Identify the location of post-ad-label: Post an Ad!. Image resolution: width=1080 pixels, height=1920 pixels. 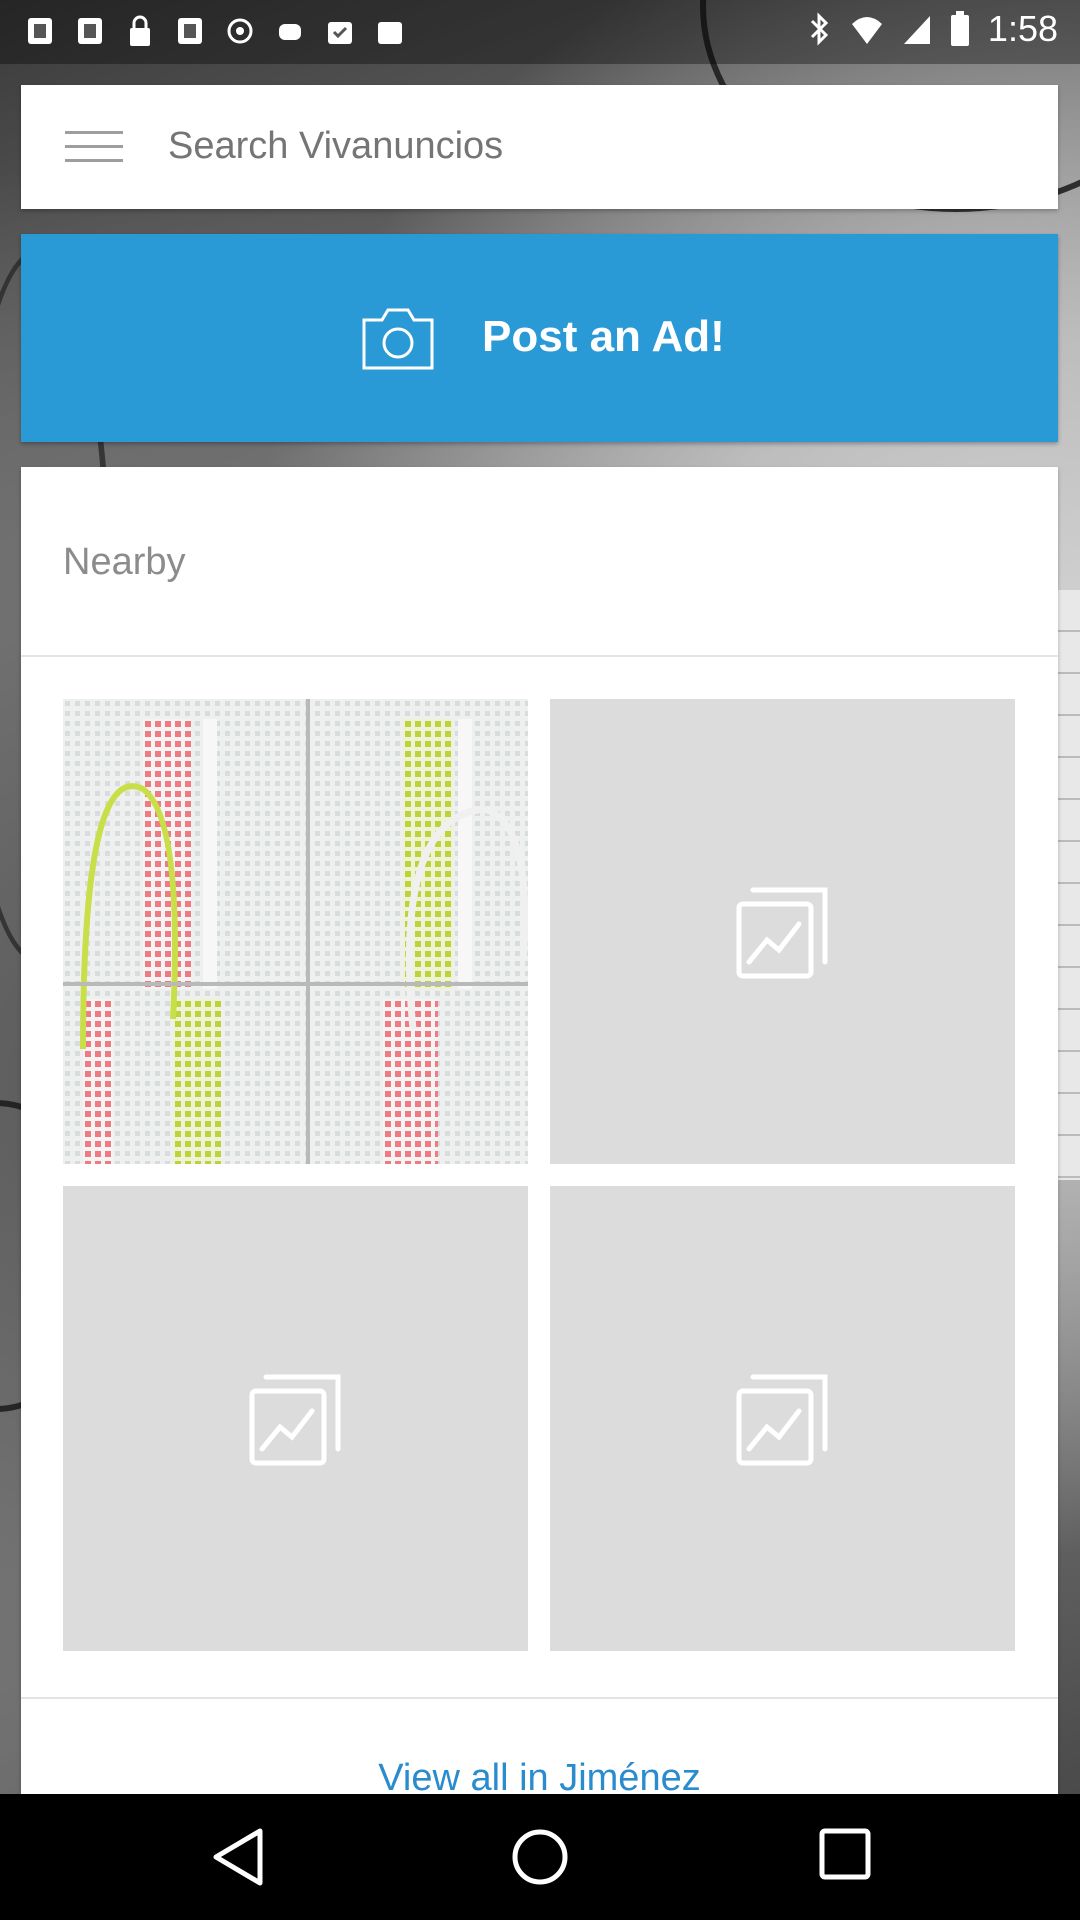
(603, 336).